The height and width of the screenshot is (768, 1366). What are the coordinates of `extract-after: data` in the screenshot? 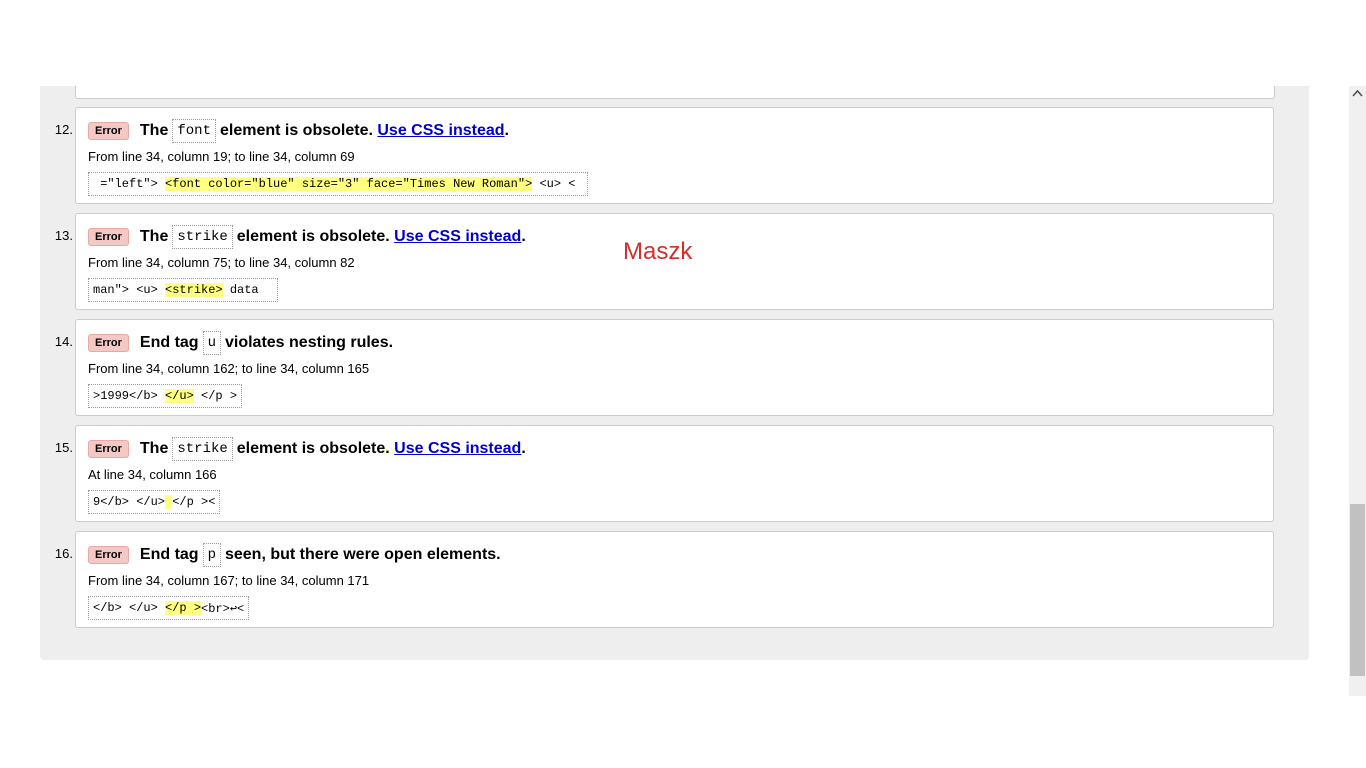 It's located at (248, 290).